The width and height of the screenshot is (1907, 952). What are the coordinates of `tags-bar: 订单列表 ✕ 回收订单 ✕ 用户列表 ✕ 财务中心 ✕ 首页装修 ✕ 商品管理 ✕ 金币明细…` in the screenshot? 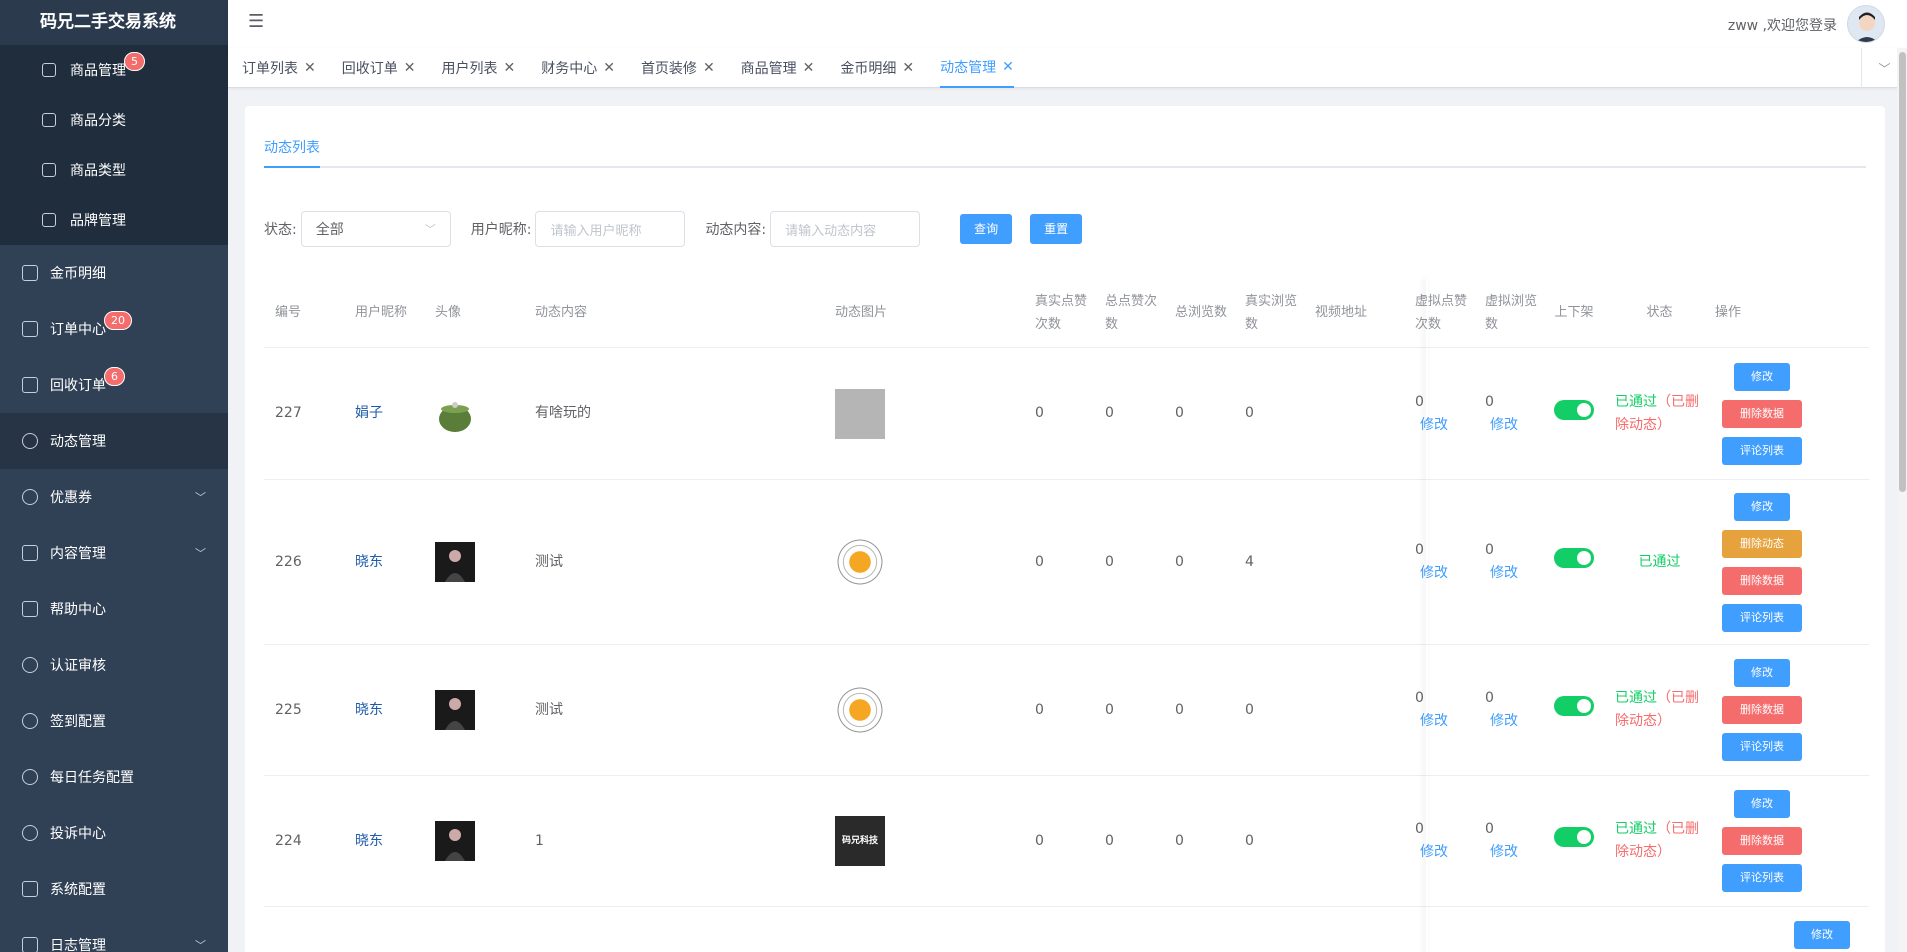 It's located at (1067, 68).